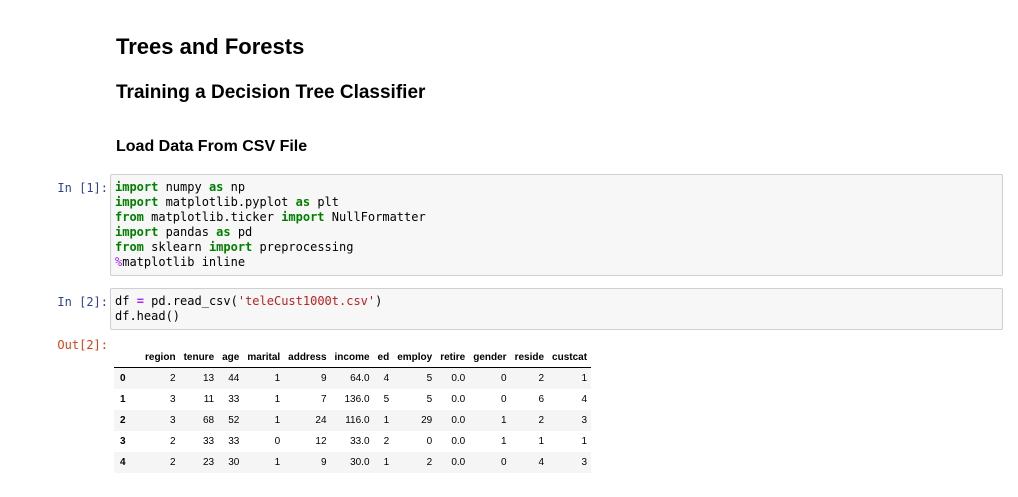  Describe the element at coordinates (140, 301) in the screenshot. I see `code-token: =` at that location.